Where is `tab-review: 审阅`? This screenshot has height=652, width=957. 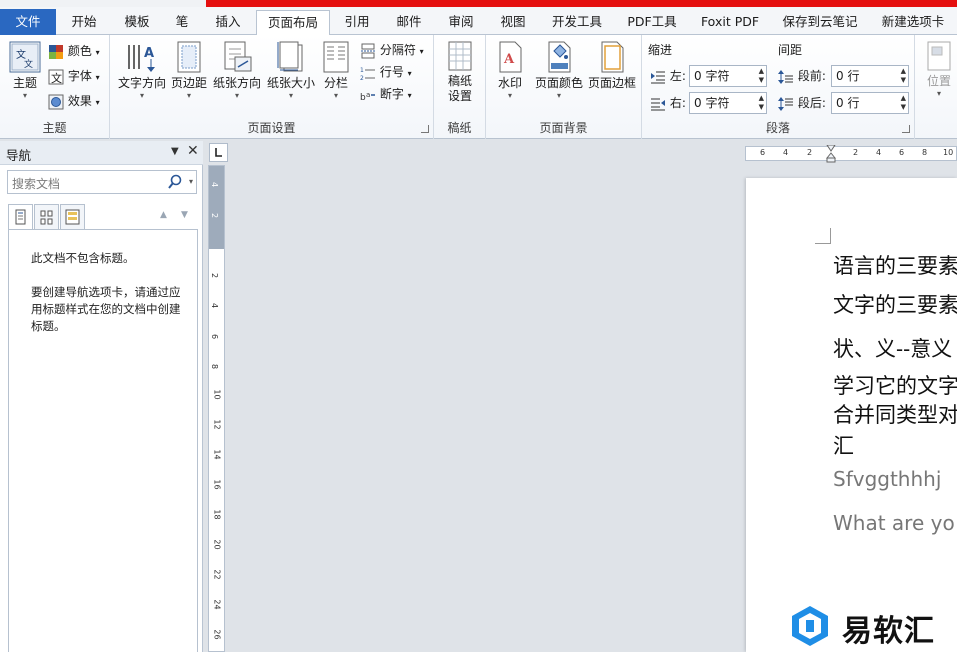 tab-review: 审阅 is located at coordinates (461, 22).